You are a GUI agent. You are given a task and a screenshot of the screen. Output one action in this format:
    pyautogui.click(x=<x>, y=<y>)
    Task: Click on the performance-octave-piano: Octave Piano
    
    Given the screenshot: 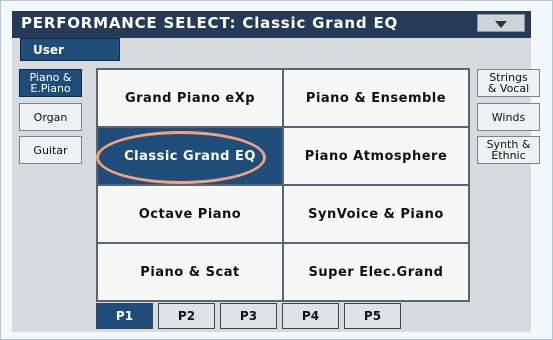 What is the action you would take?
    pyautogui.click(x=190, y=214)
    